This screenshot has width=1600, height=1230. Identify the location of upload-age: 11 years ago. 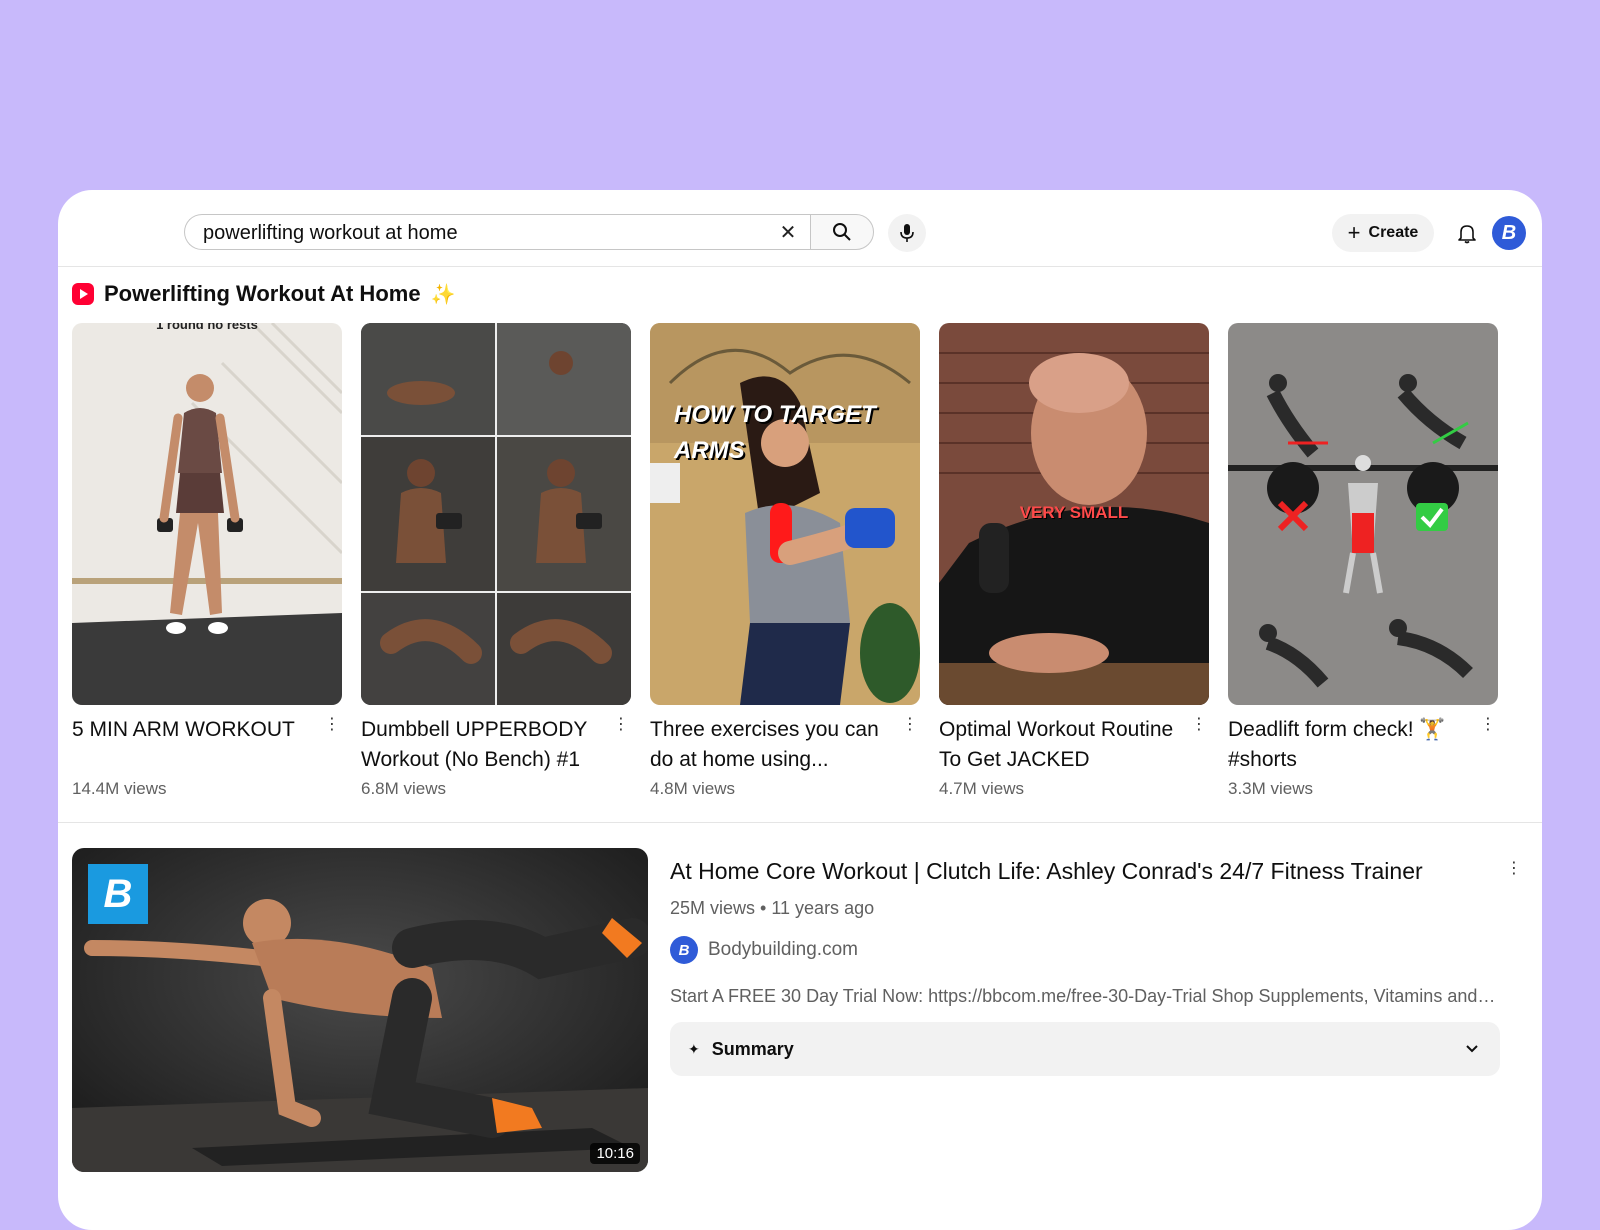
(823, 908).